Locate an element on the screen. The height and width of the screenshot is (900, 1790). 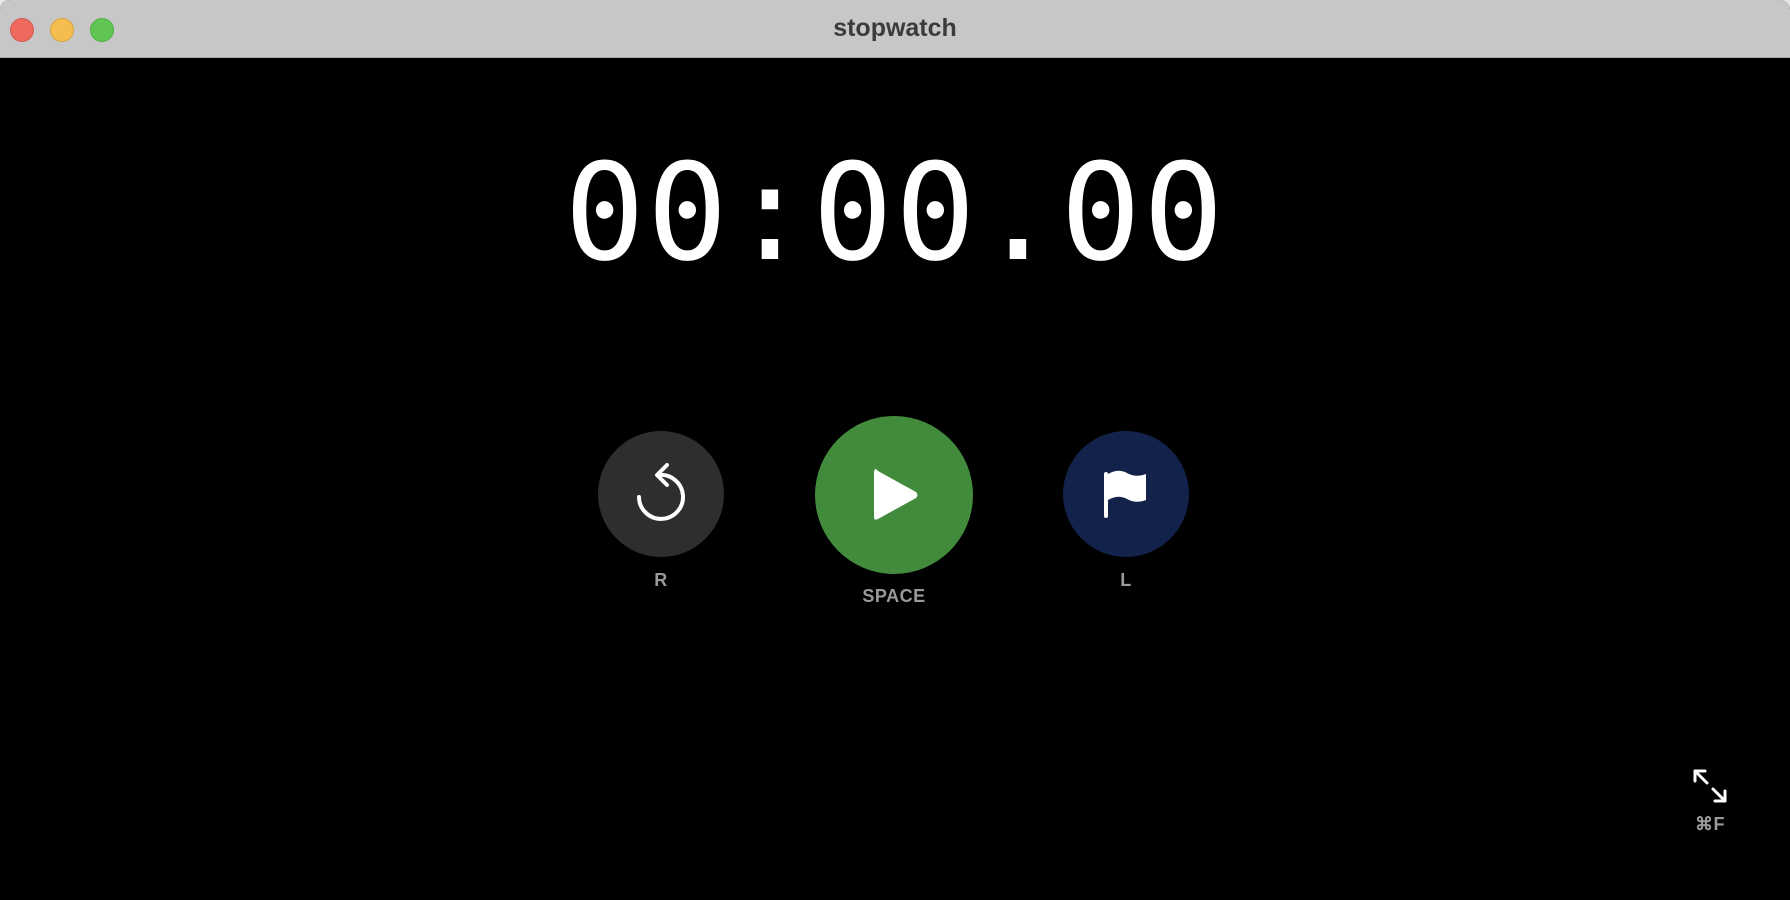
fullscreen-button is located at coordinates (1710, 786).